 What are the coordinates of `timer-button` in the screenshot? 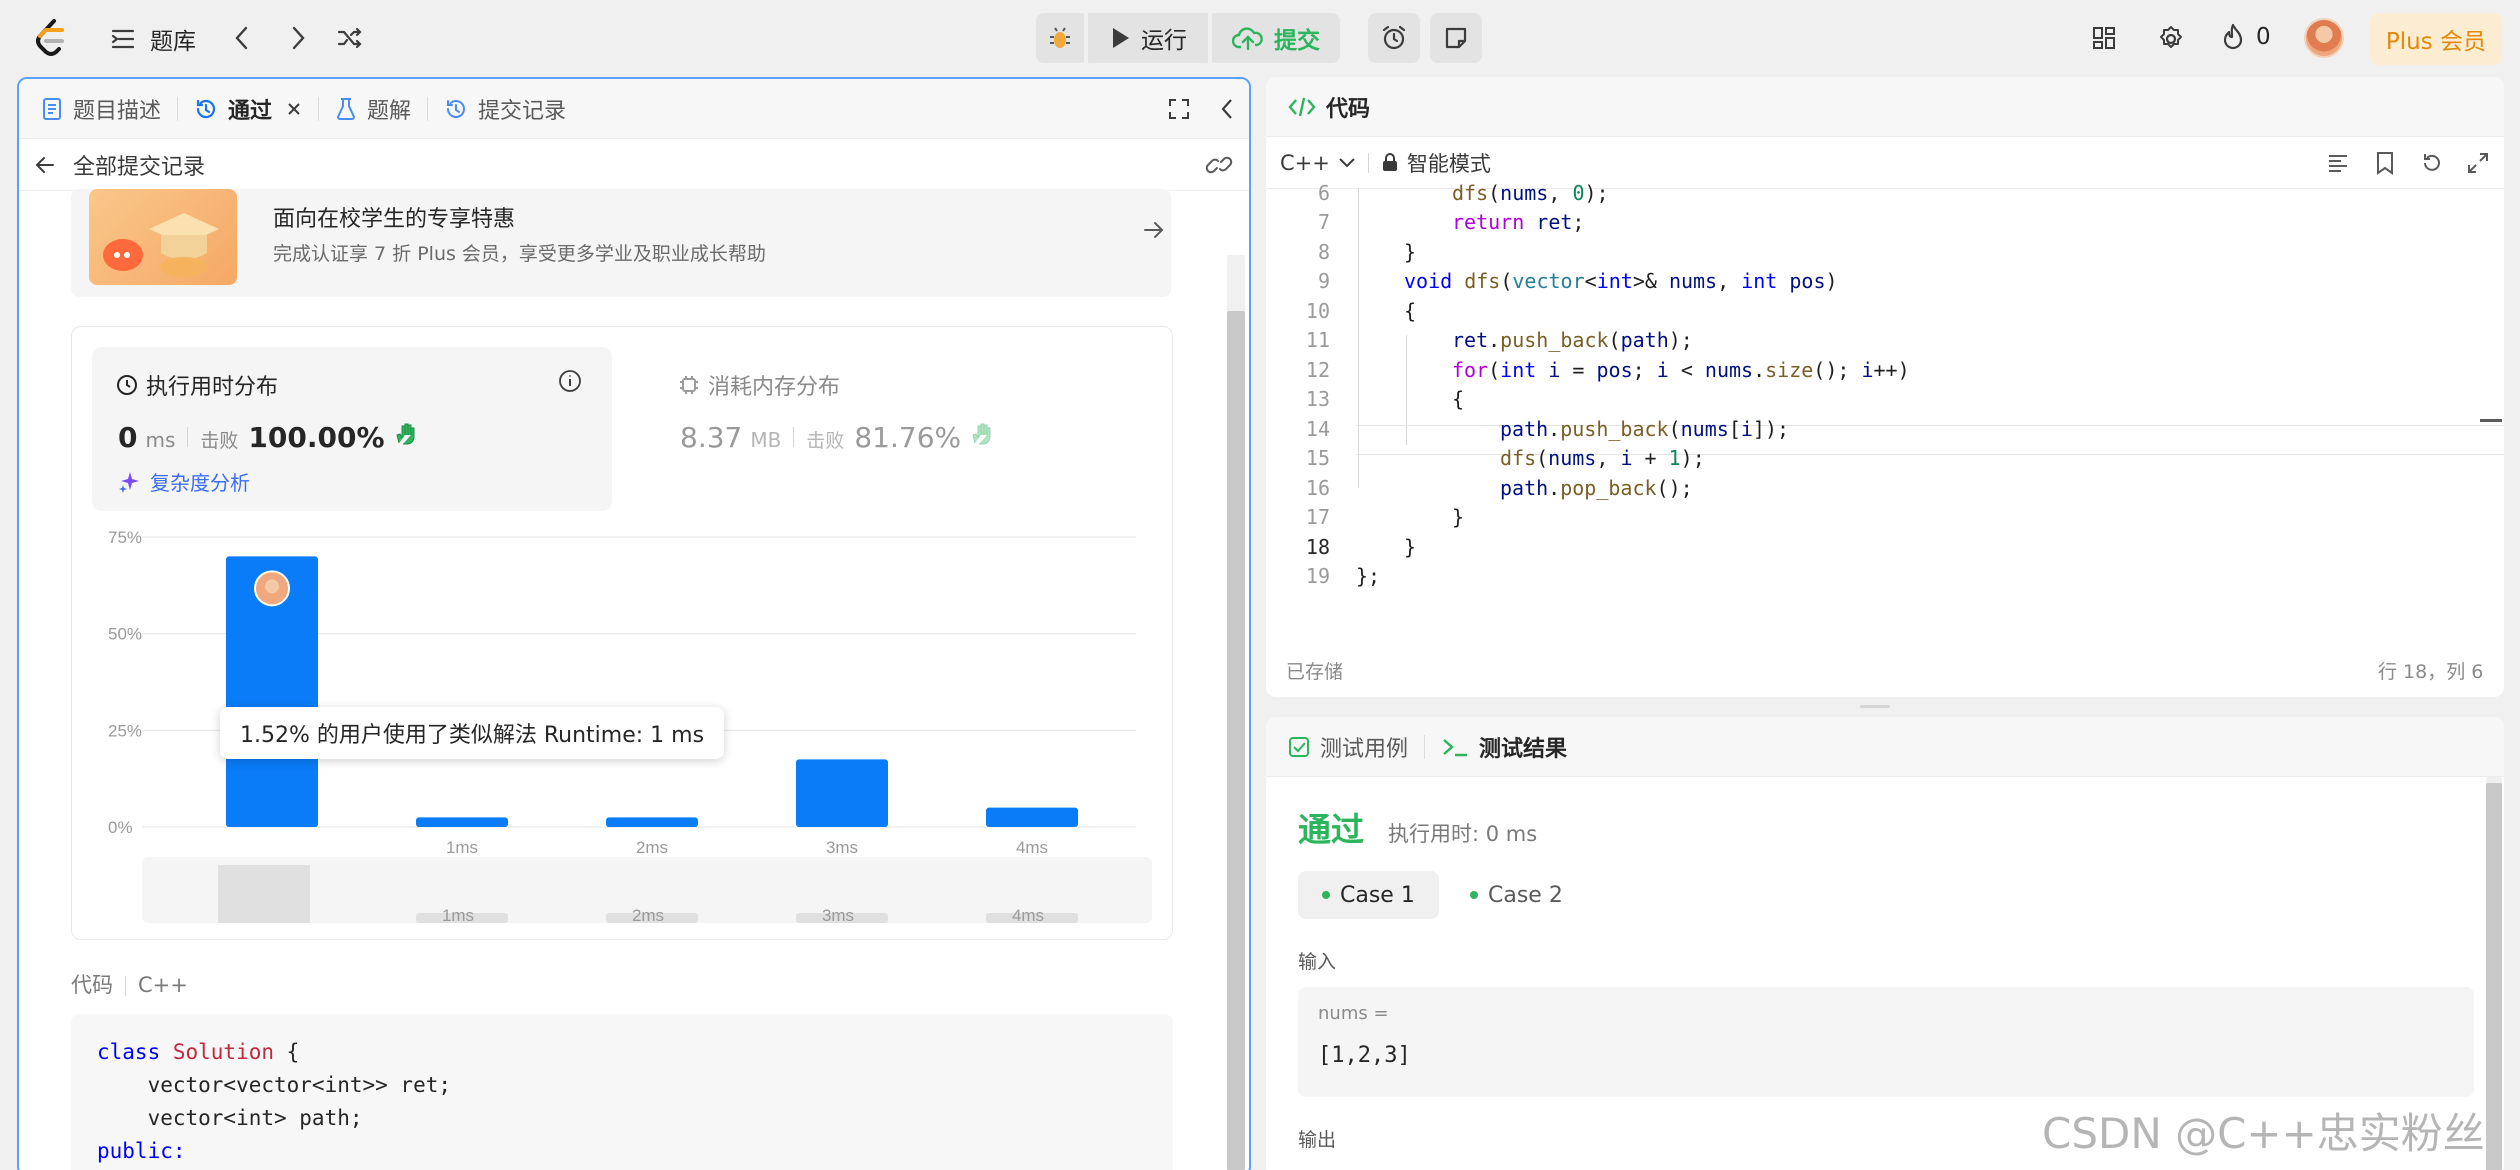 It's located at (1394, 38).